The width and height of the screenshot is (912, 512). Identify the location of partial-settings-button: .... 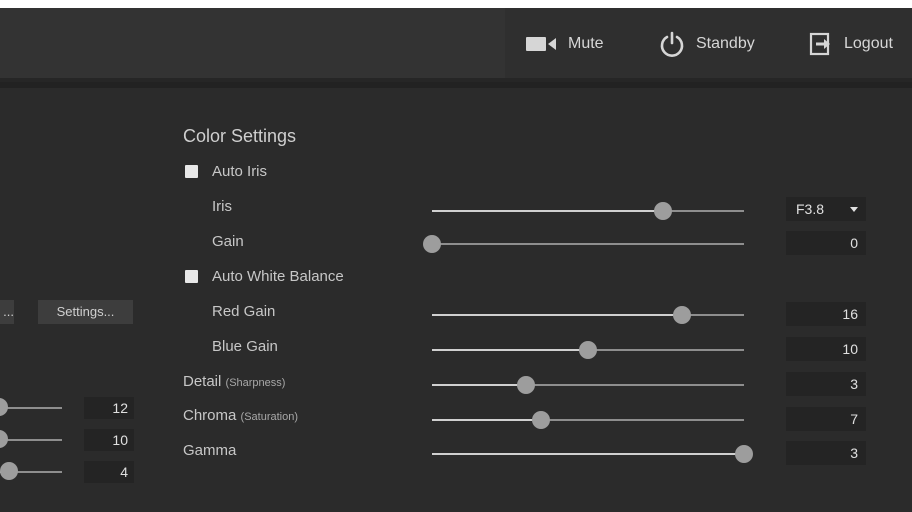
(7, 312).